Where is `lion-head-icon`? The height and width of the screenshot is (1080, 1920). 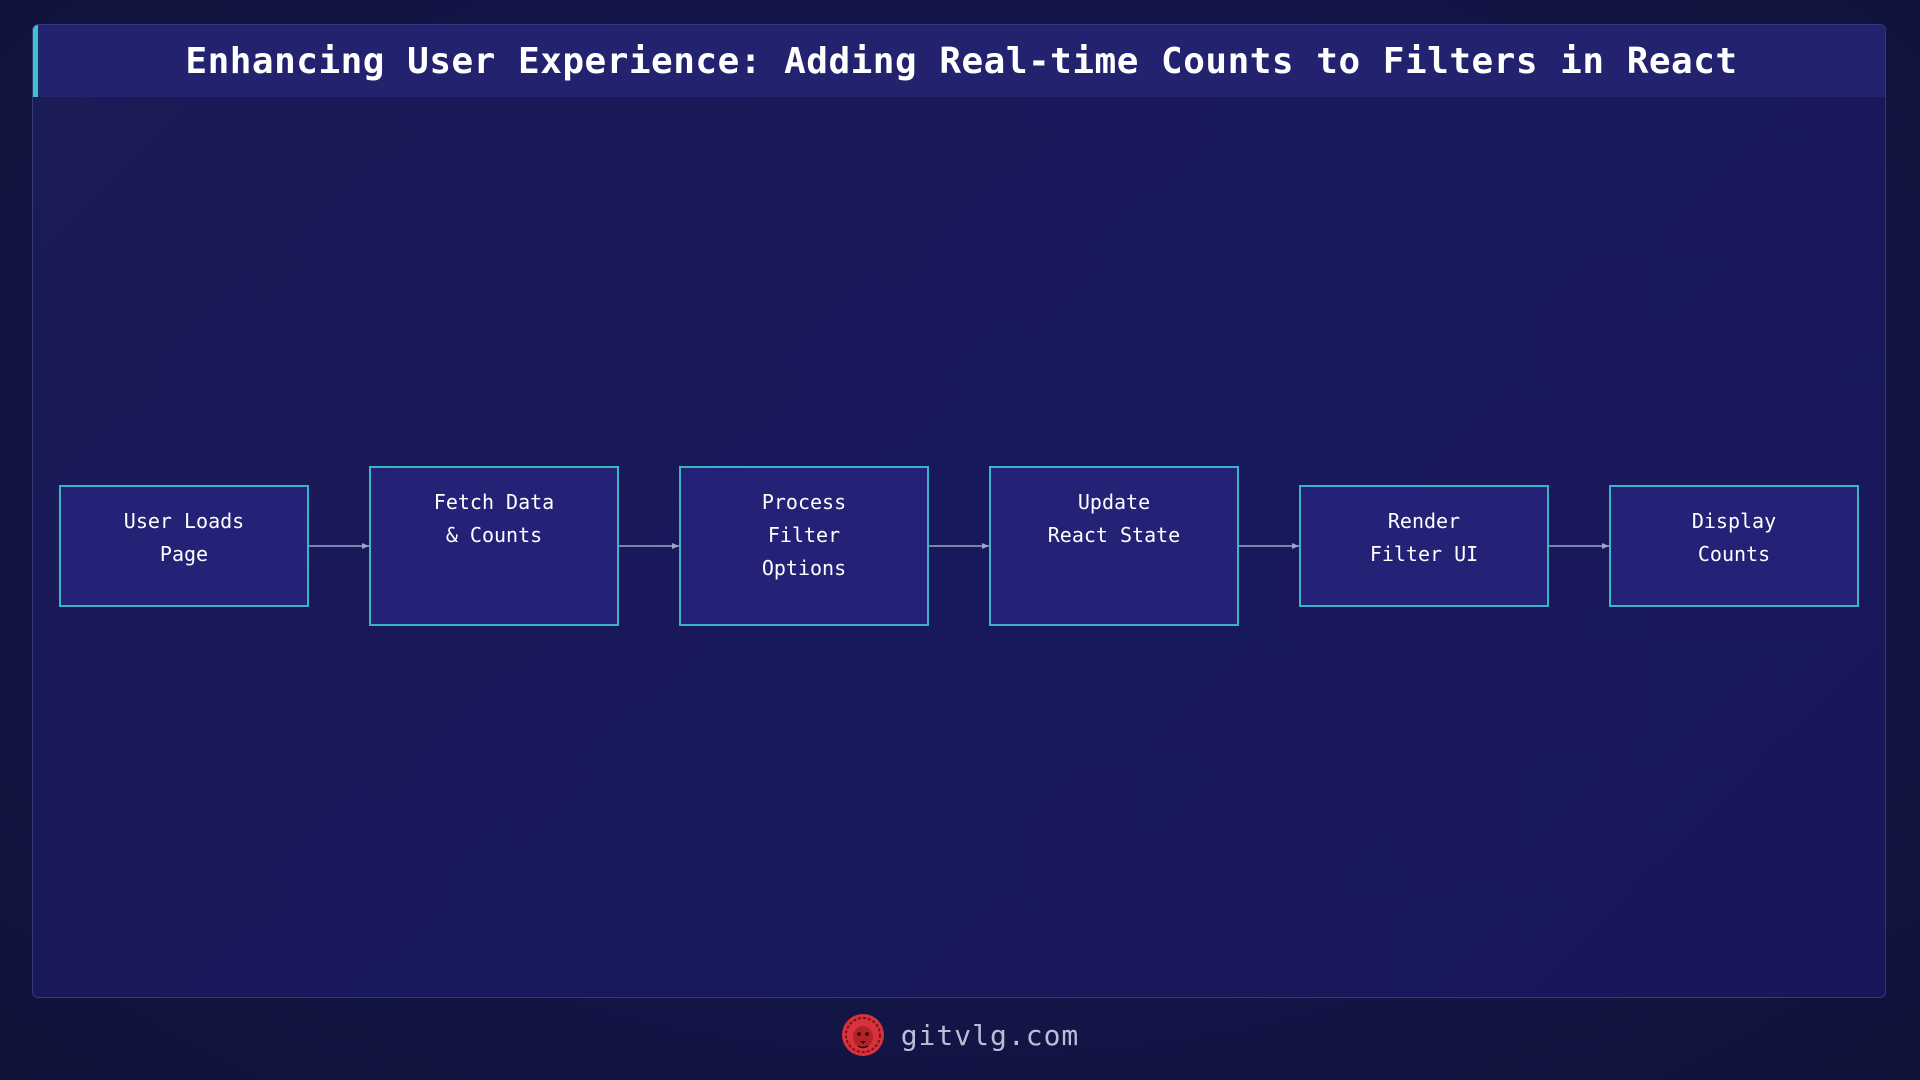
lion-head-icon is located at coordinates (862, 1035).